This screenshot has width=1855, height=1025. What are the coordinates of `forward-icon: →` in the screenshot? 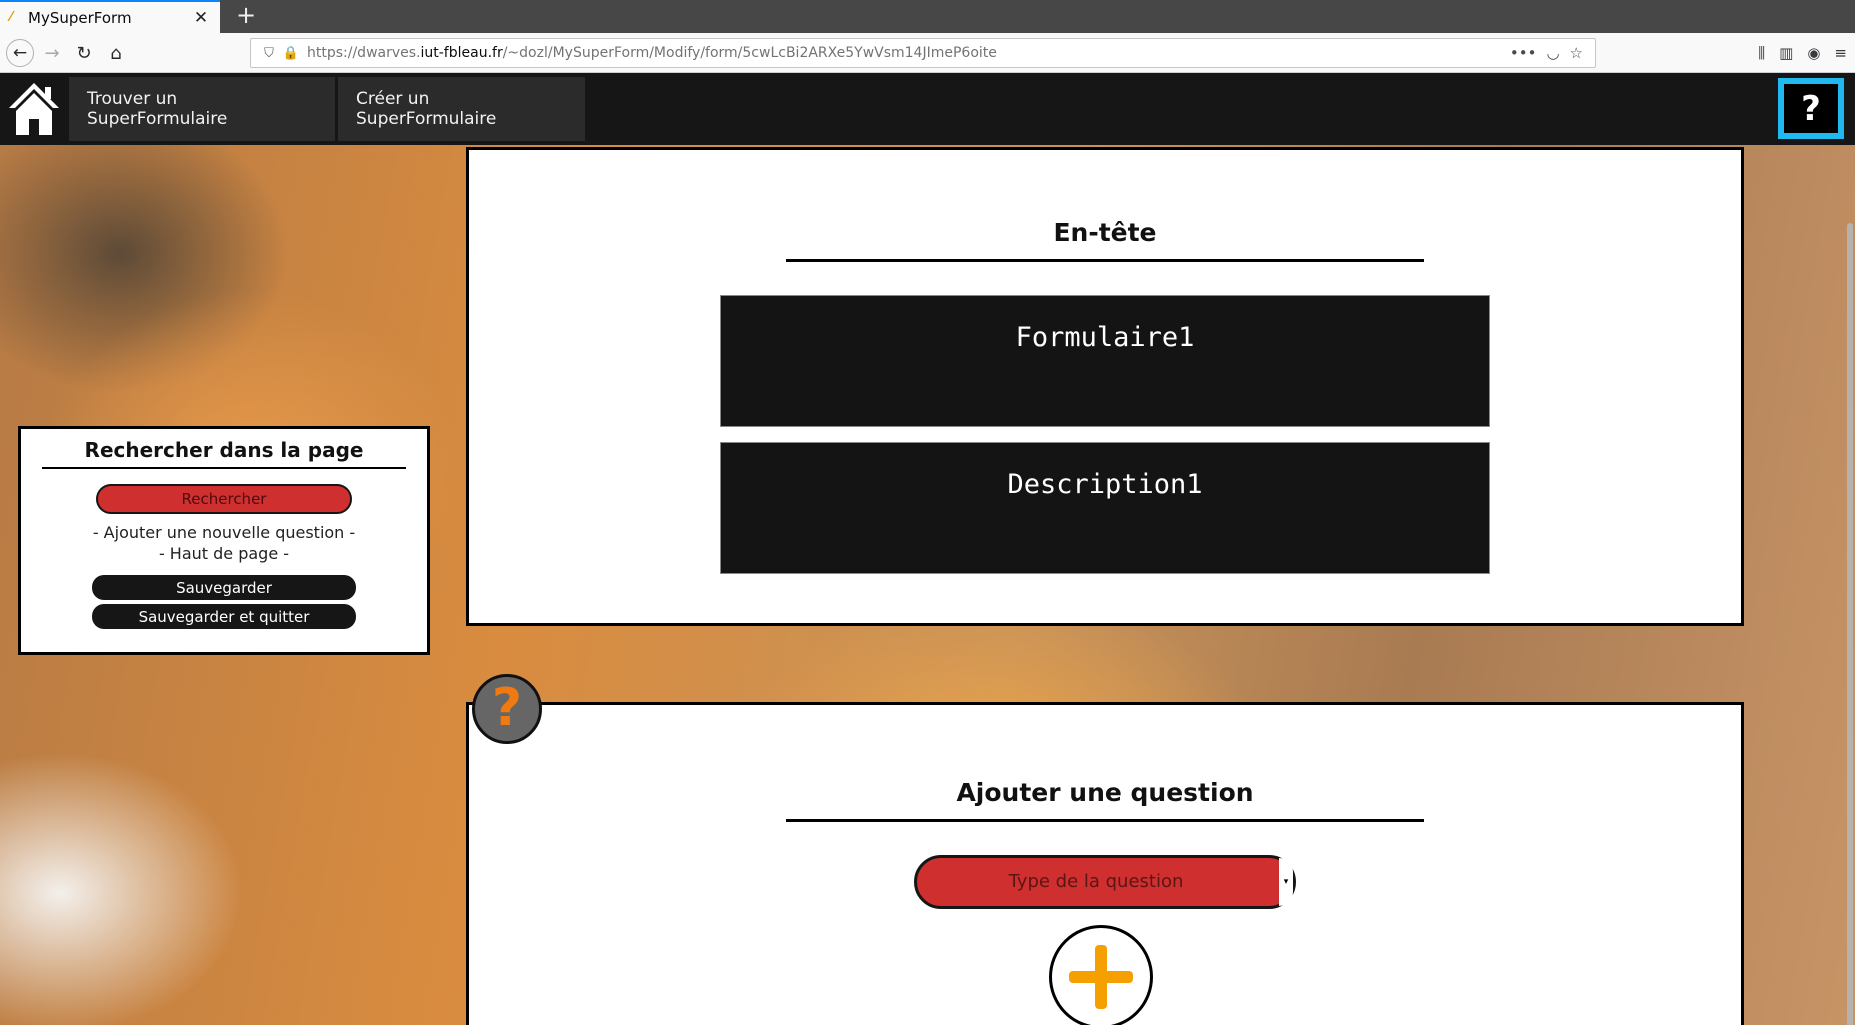 It's located at (52, 53).